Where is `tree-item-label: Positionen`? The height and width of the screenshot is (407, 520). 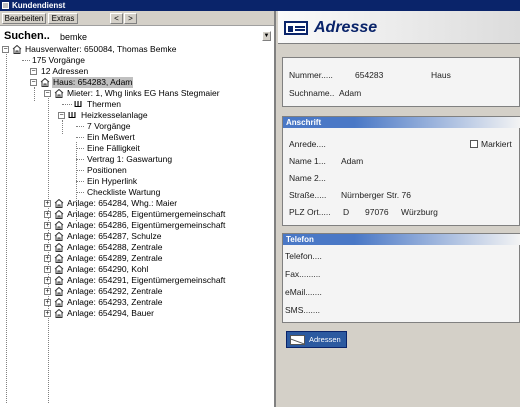
tree-item-label: Positionen is located at coordinates (107, 170).